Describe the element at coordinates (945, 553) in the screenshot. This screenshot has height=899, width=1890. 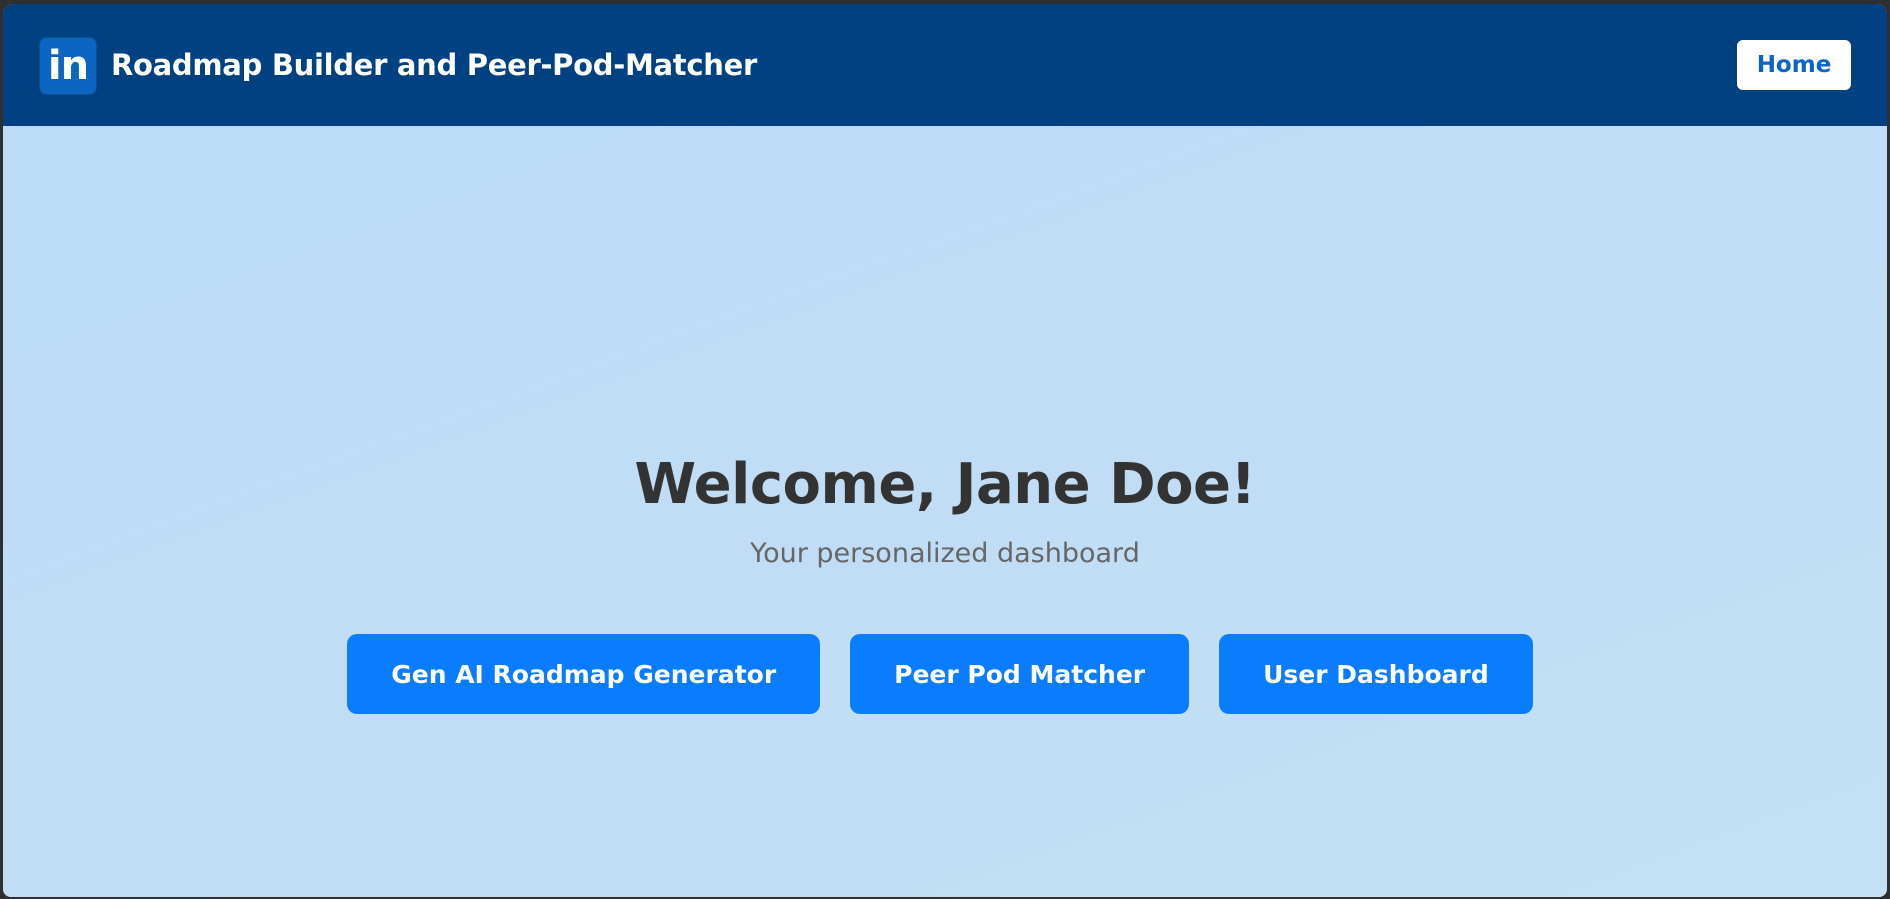
I see `dashboard-subtitle: Your personalized dashboard` at that location.